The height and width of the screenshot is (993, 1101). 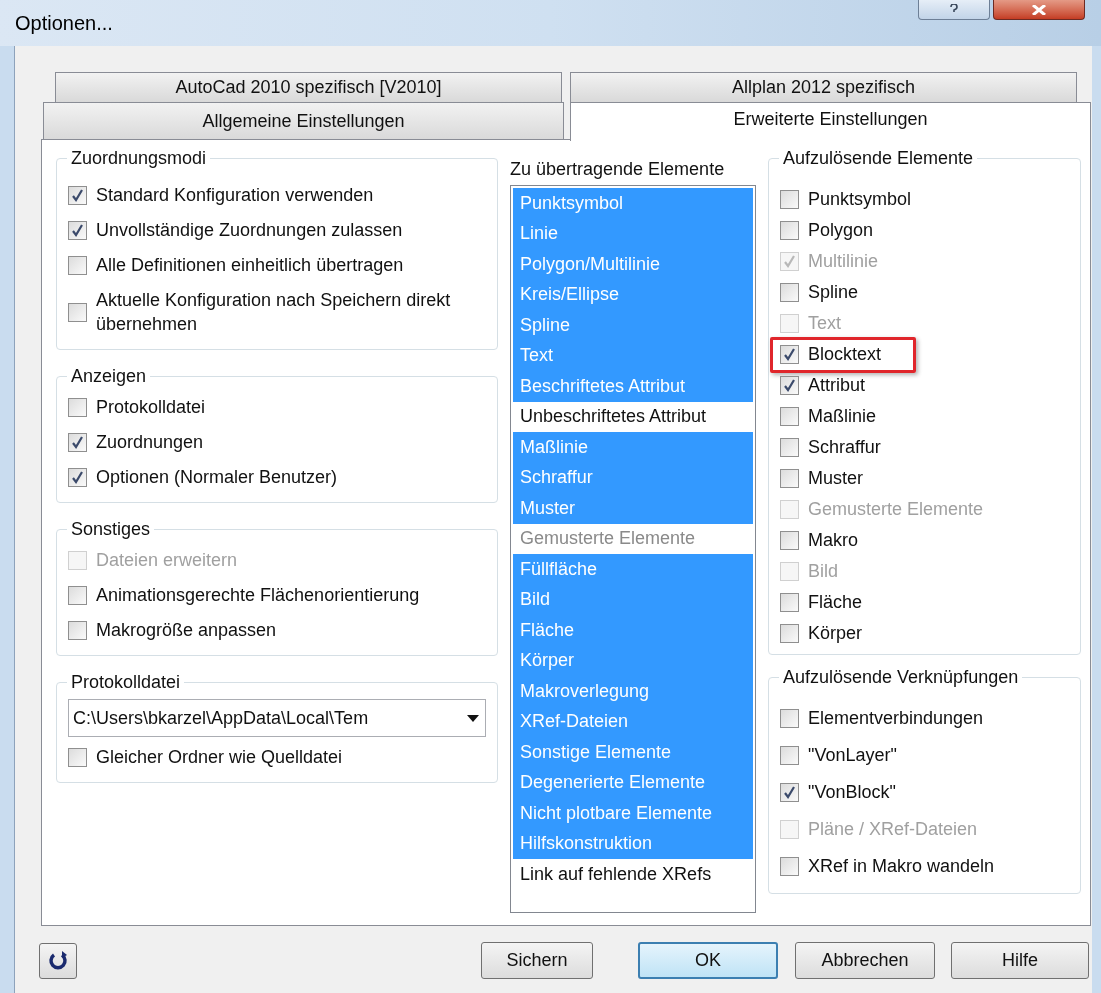 I want to click on checkbox-label: XRef in Makro wandeln, so click(x=901, y=866).